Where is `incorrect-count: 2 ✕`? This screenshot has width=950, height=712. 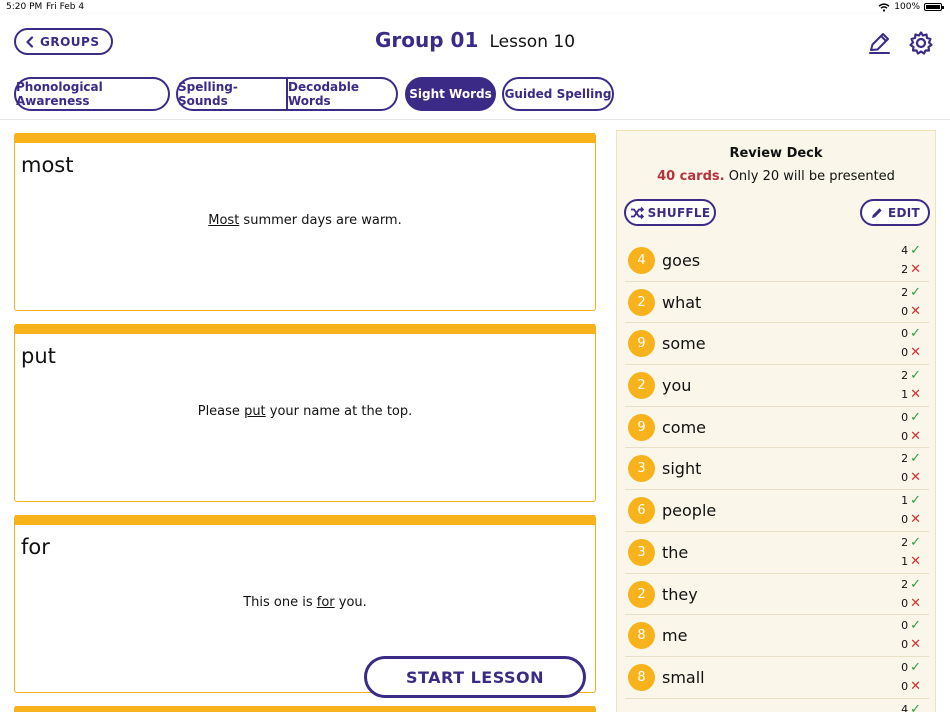
incorrect-count: 2 ✕ is located at coordinates (911, 269).